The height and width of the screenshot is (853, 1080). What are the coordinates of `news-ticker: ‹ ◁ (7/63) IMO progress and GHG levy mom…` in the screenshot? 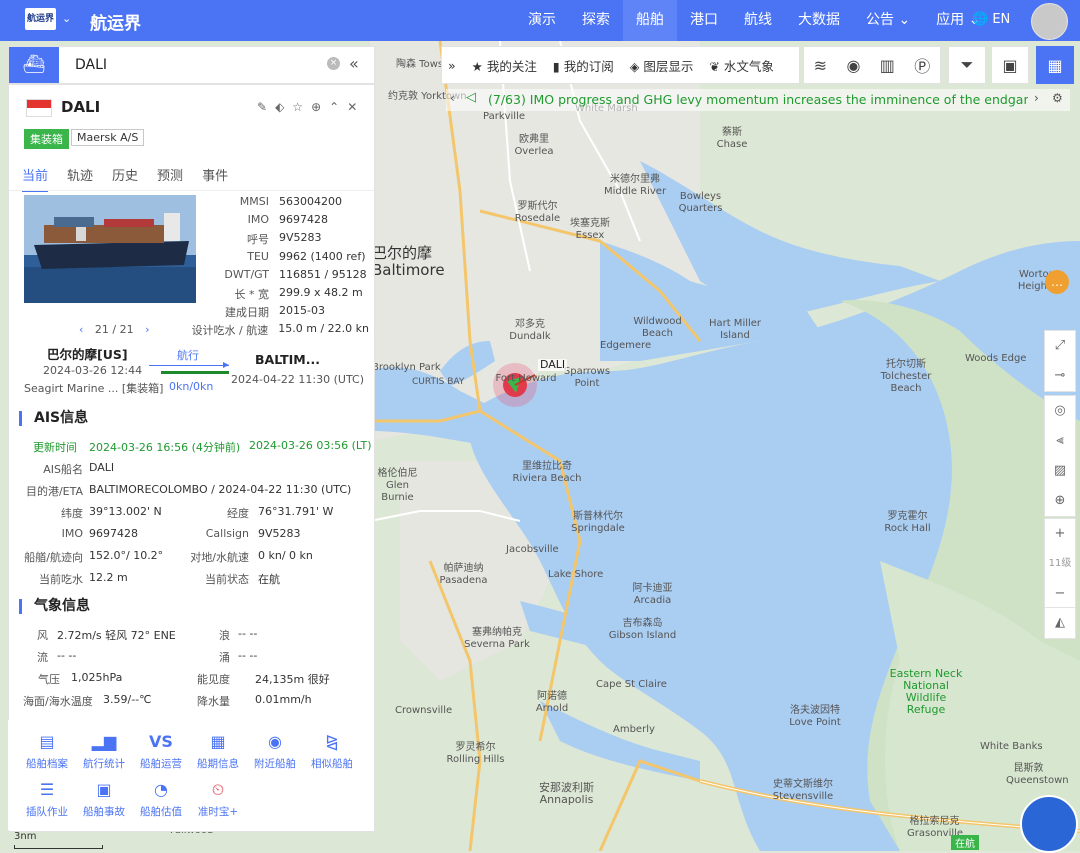 It's located at (758, 100).